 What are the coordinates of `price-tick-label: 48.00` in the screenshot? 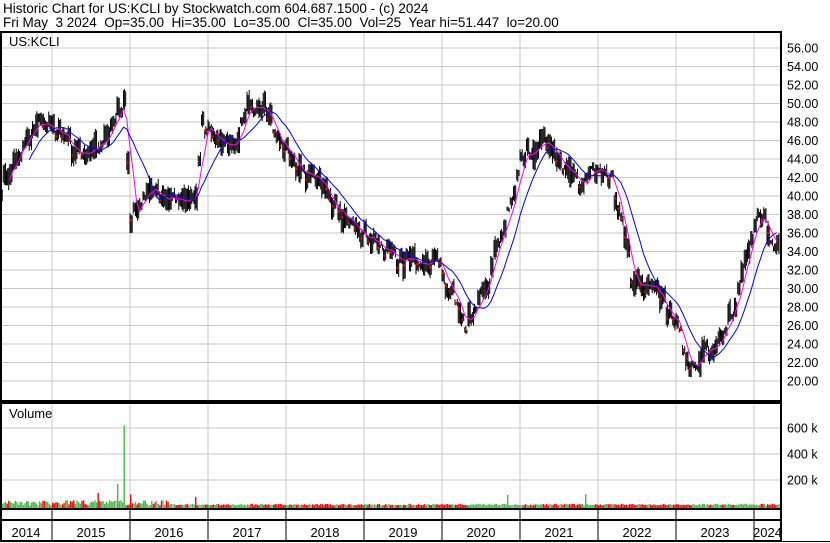 It's located at (802, 123).